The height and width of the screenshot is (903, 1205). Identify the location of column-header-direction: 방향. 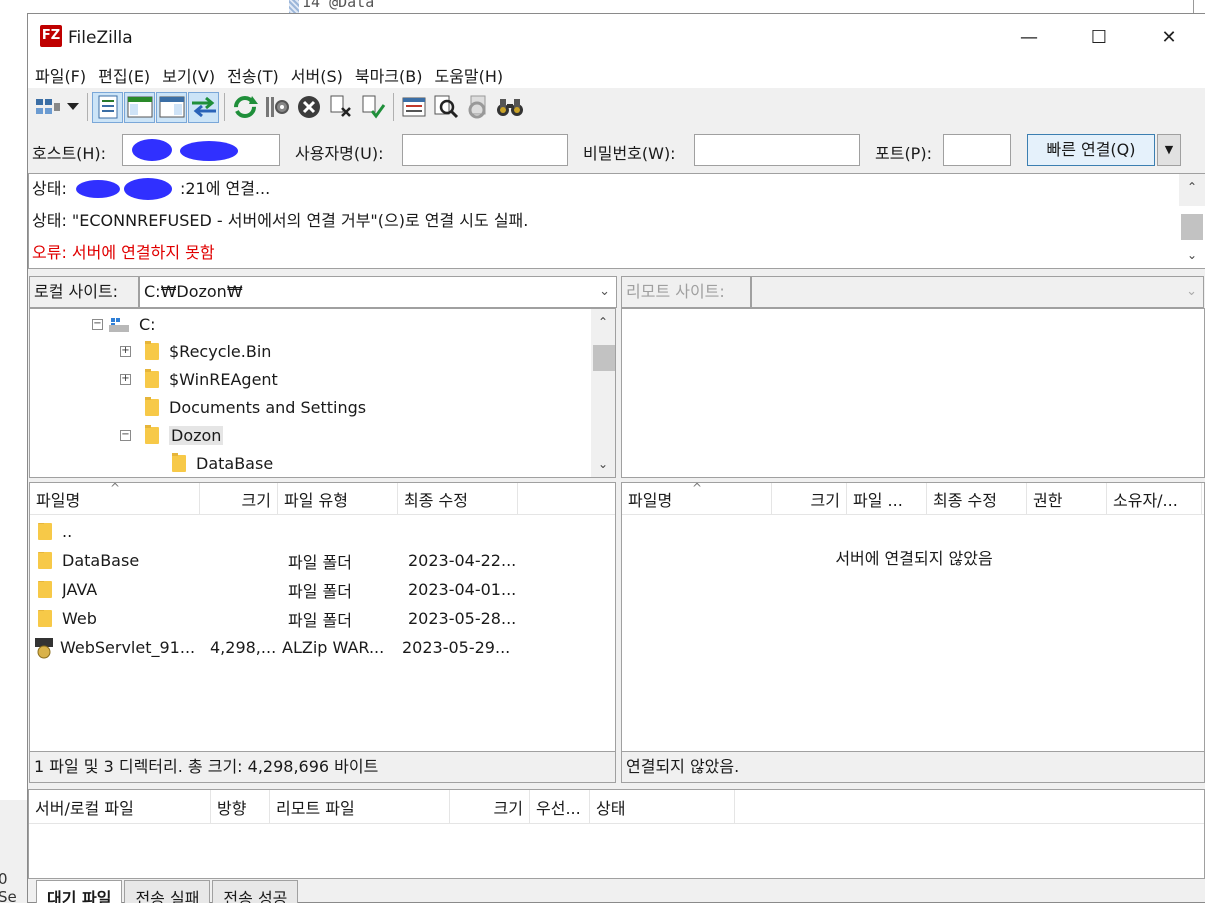
(240, 806).